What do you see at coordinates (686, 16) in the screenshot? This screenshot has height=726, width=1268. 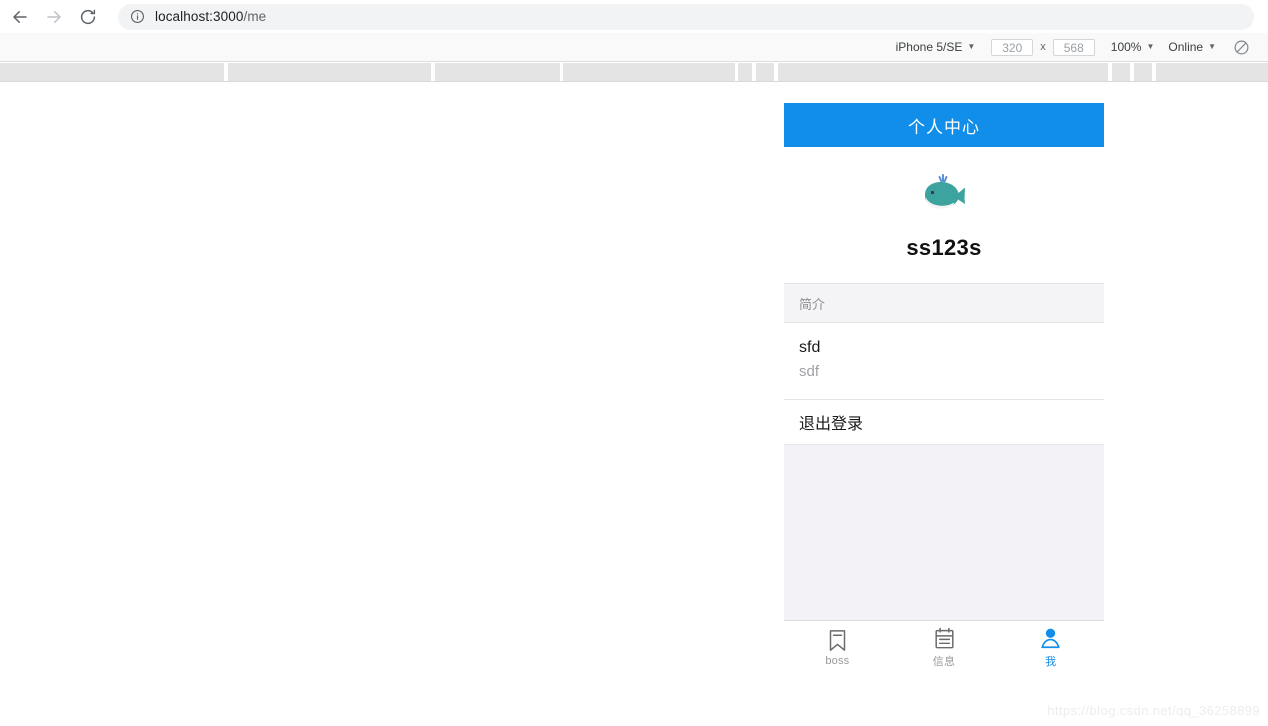 I see `address-bar: localhost:3000/me` at bounding box center [686, 16].